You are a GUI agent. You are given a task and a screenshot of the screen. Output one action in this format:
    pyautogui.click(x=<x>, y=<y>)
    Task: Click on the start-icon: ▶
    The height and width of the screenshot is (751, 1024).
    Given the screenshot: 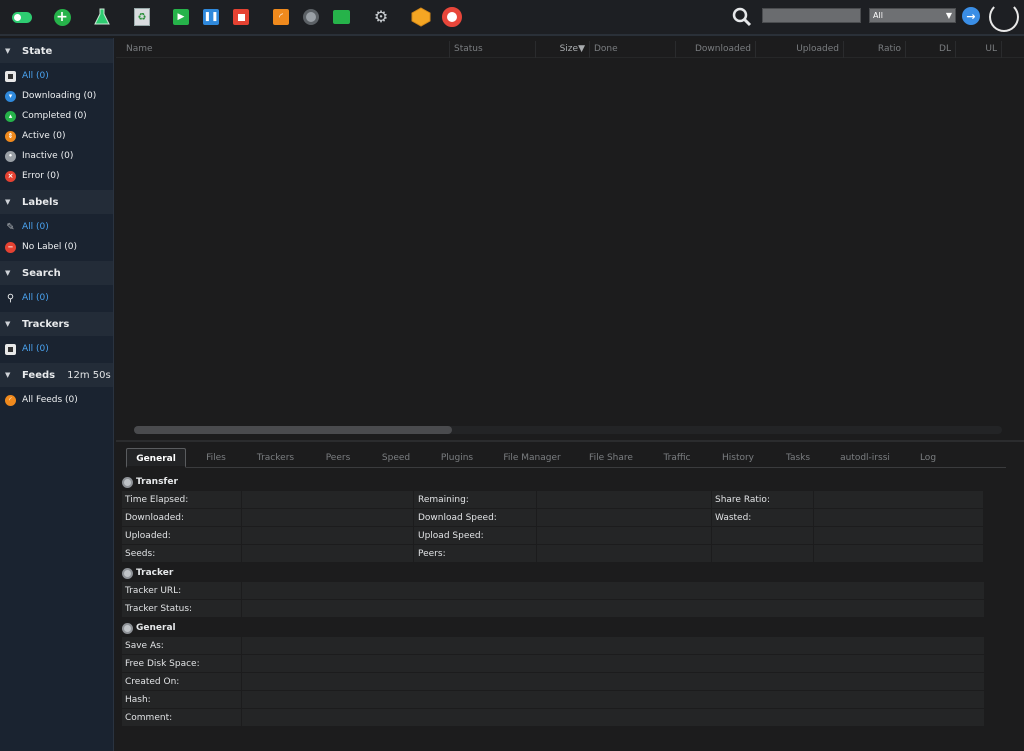 What is the action you would take?
    pyautogui.click(x=181, y=17)
    